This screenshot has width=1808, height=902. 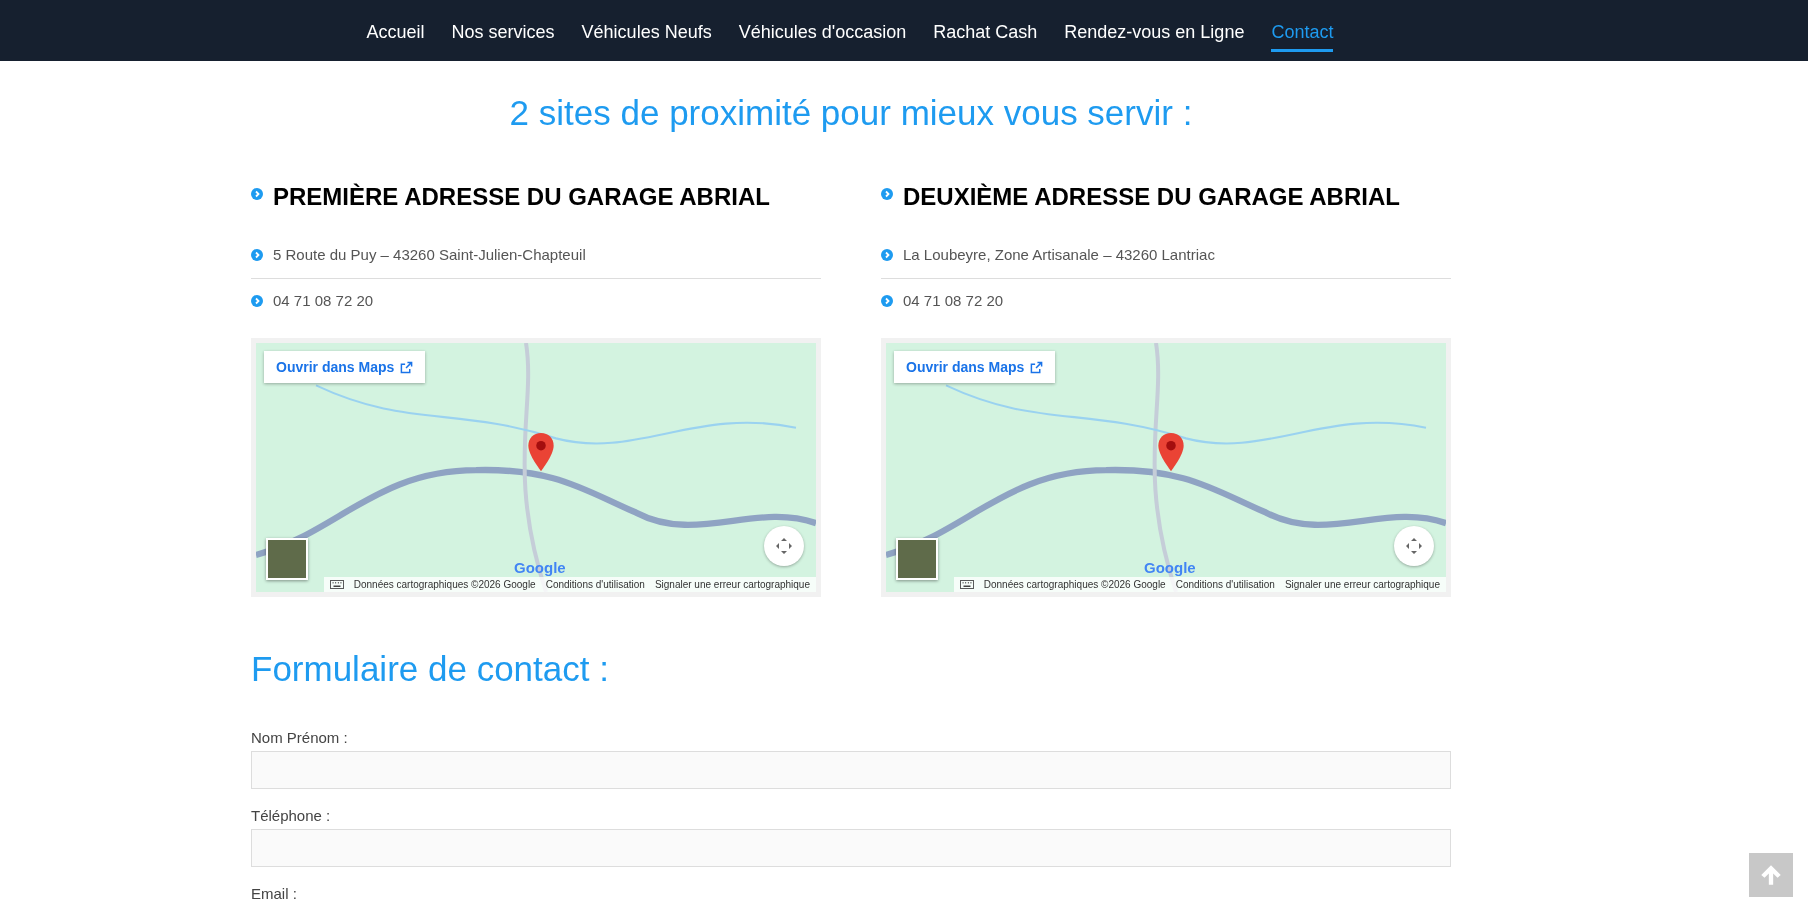 I want to click on nav-link: Véhicules Neufs, so click(x=646, y=33).